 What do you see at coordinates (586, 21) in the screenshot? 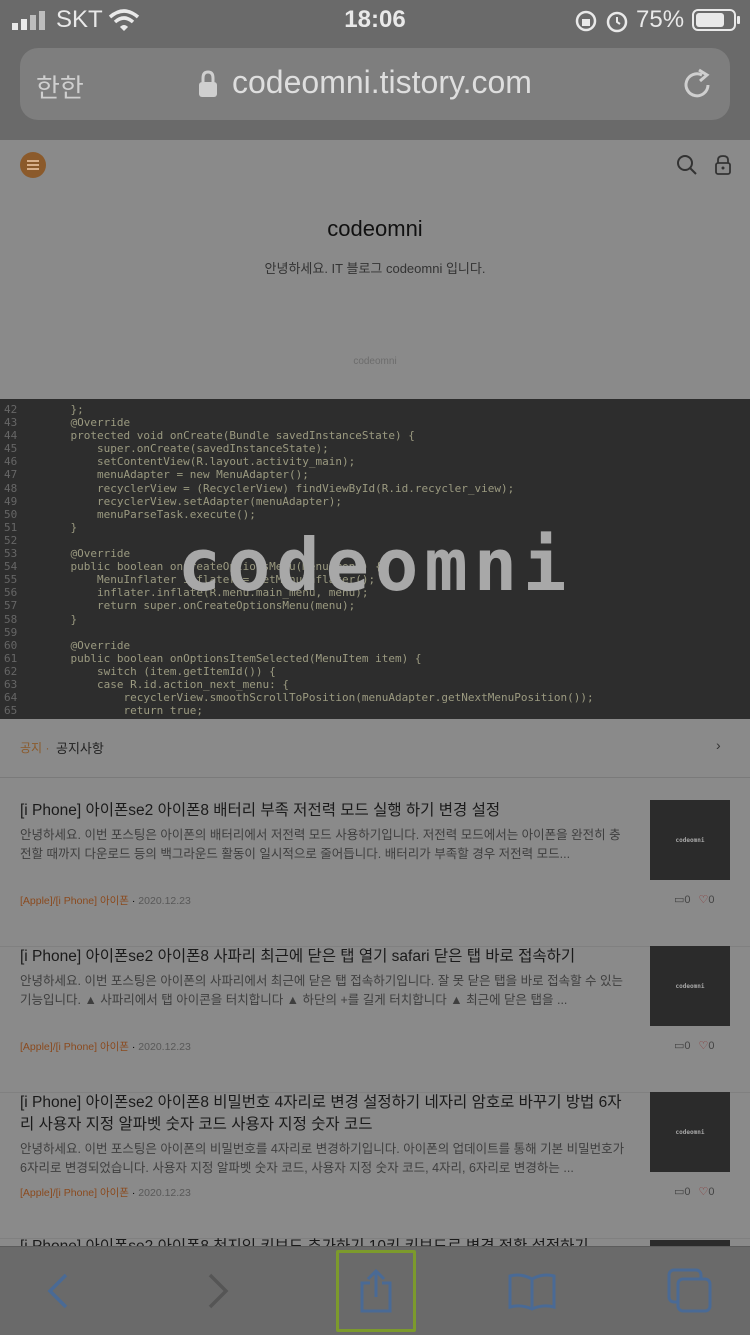
I see `rotation-lock-icon` at bounding box center [586, 21].